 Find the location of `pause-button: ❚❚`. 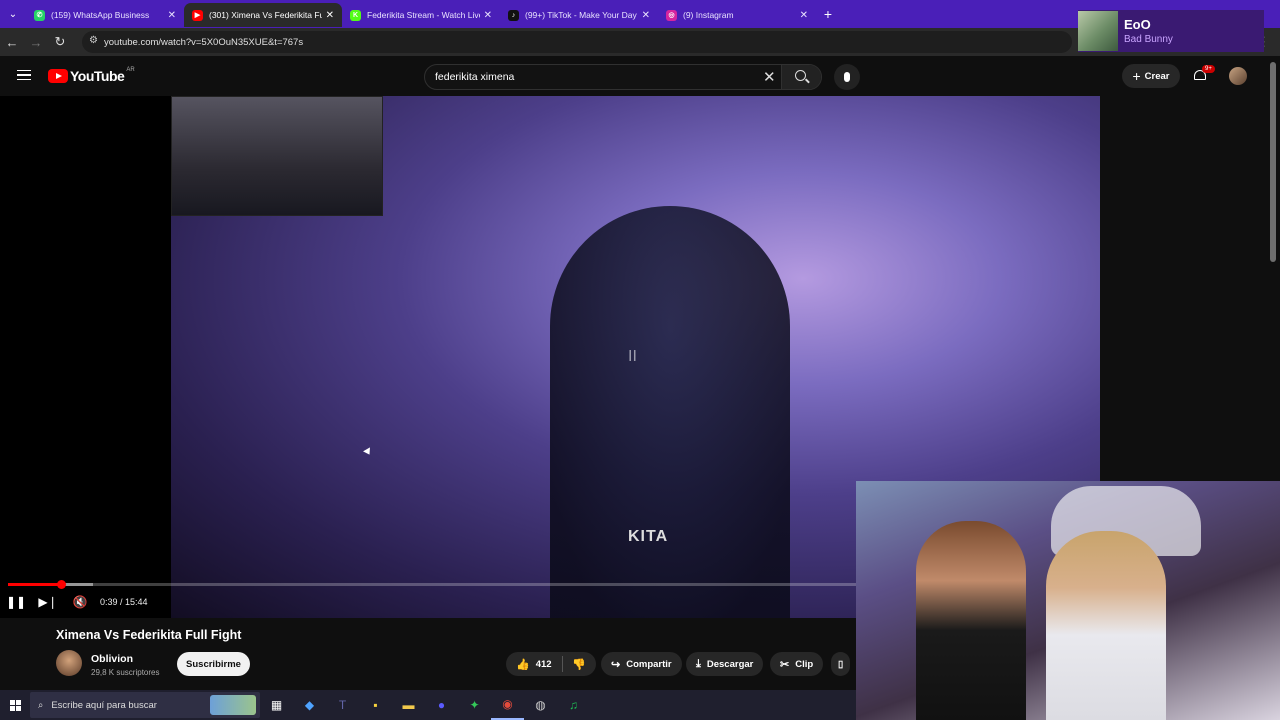

pause-button: ❚❚ is located at coordinates (16, 602).